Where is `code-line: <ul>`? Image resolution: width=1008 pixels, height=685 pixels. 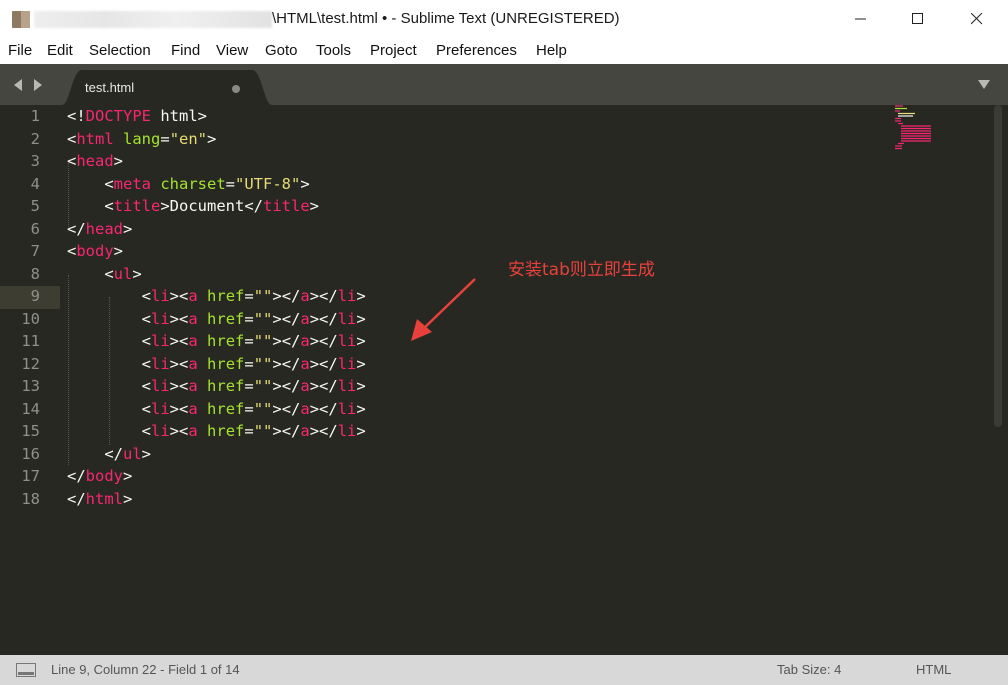 code-line: <ul> is located at coordinates (104, 273).